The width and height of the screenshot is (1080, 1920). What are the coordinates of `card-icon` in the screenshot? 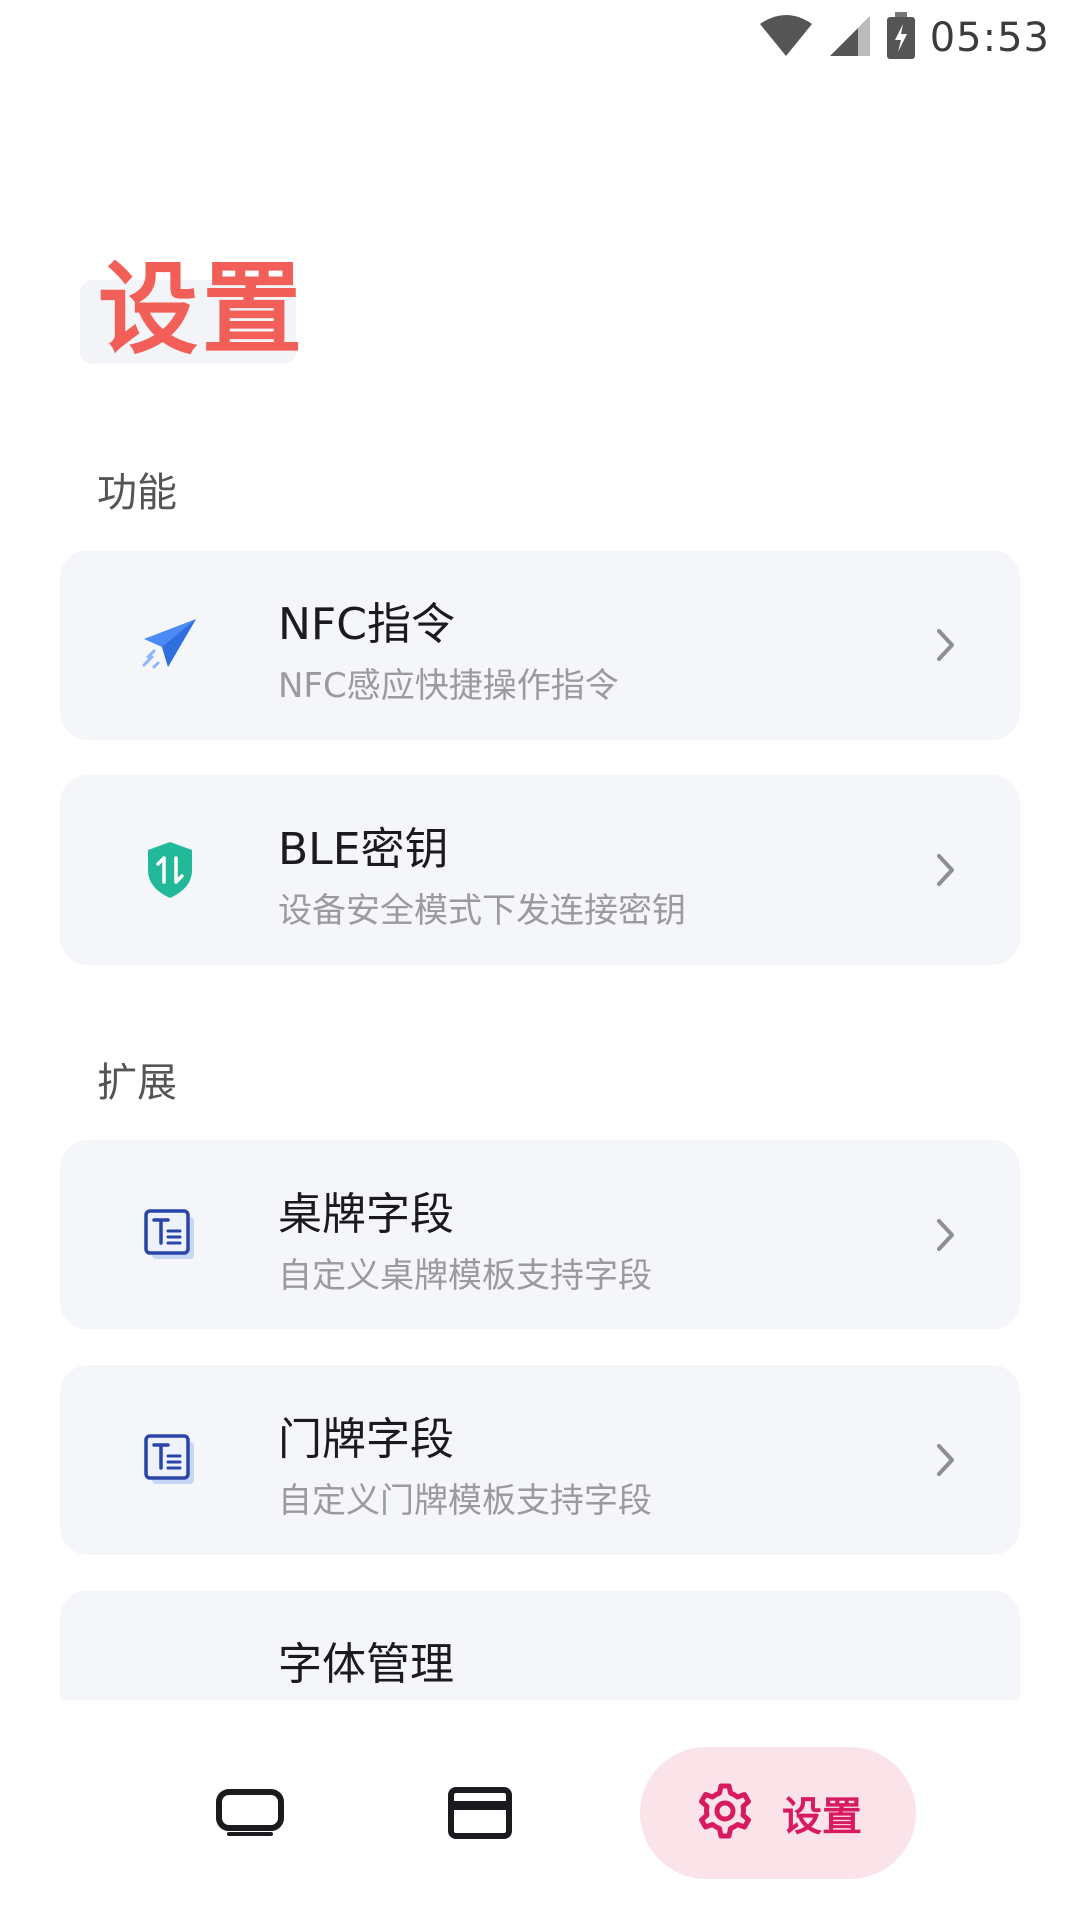 It's located at (480, 1815).